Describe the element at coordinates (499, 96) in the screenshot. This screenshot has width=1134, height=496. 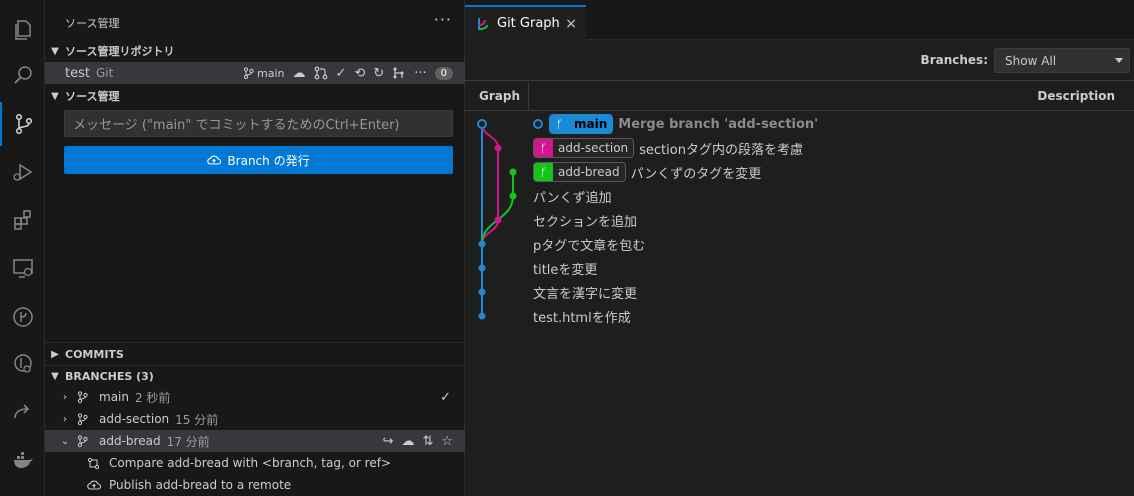
I see `graph-column-header: Graph` at that location.